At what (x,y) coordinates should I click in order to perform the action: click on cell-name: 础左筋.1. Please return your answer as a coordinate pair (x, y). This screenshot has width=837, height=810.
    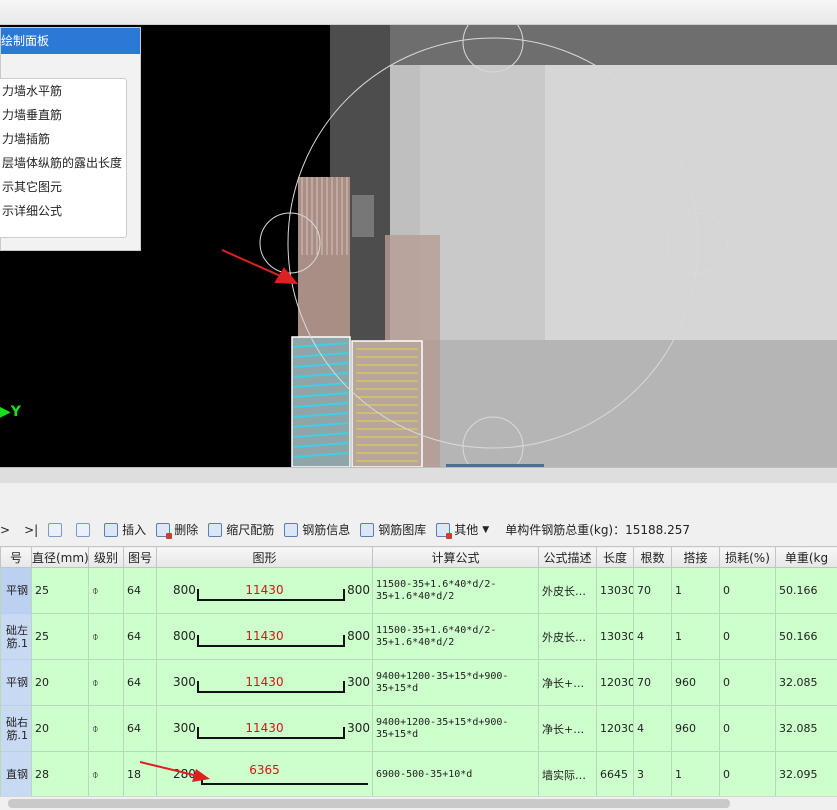
    Looking at the image, I should click on (16, 636).